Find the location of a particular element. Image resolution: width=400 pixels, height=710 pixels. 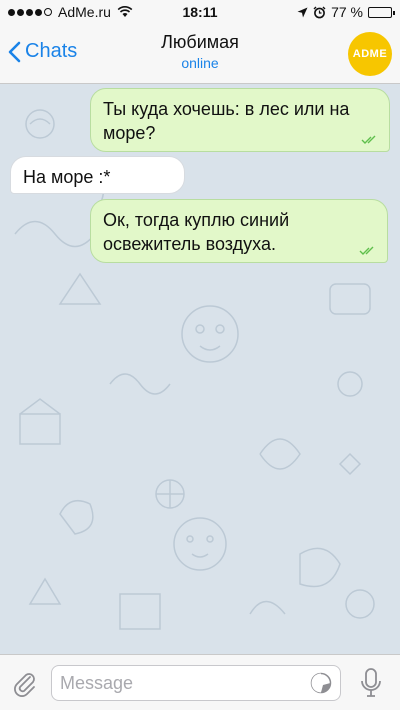

battery-icon is located at coordinates (381, 12).